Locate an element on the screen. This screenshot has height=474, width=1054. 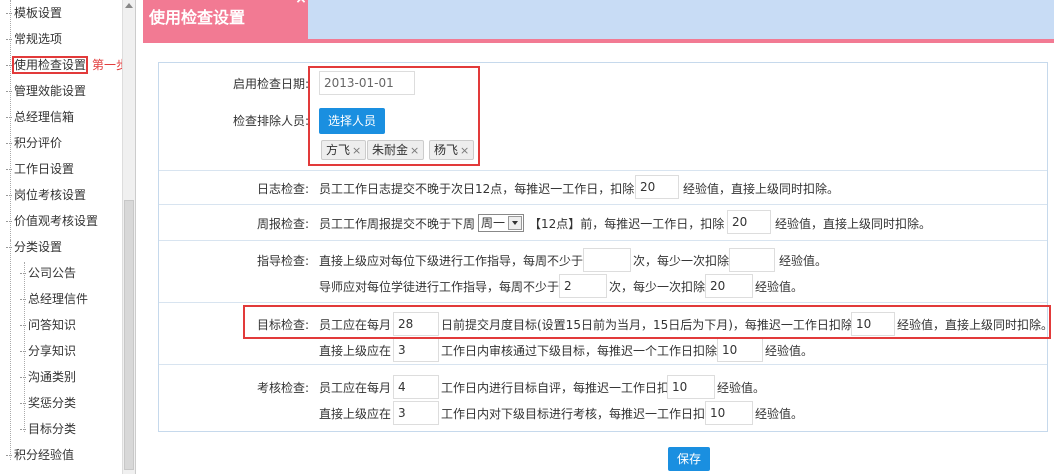
chevron-down-icon is located at coordinates (515, 223).